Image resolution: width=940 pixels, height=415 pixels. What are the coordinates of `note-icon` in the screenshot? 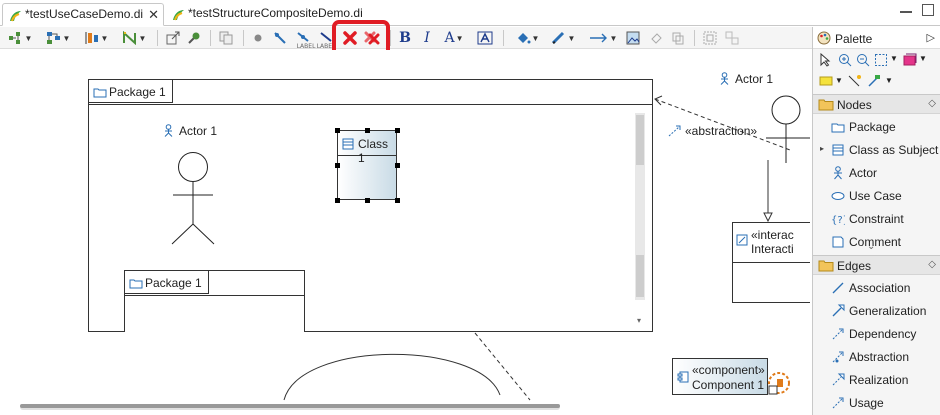 It's located at (826, 81).